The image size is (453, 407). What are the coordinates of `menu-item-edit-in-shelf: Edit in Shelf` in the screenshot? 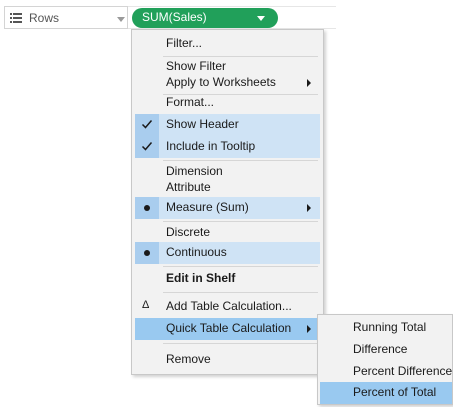 It's located at (227, 279).